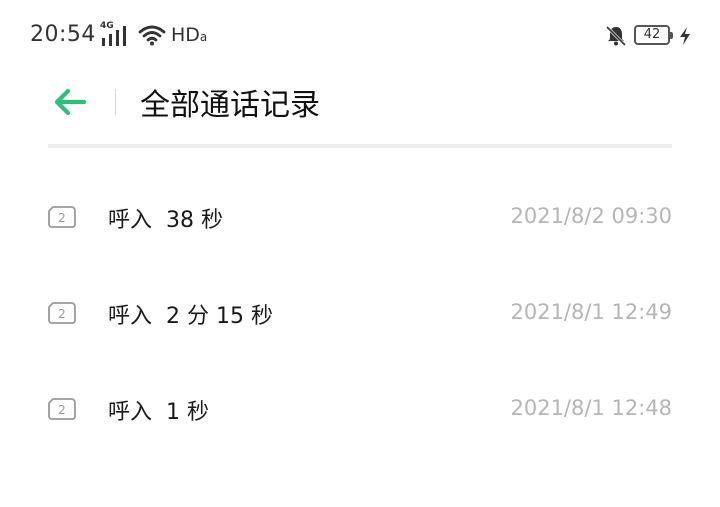 The width and height of the screenshot is (720, 507). I want to click on call-datetime: 2021/8/1 12:49, so click(591, 312).